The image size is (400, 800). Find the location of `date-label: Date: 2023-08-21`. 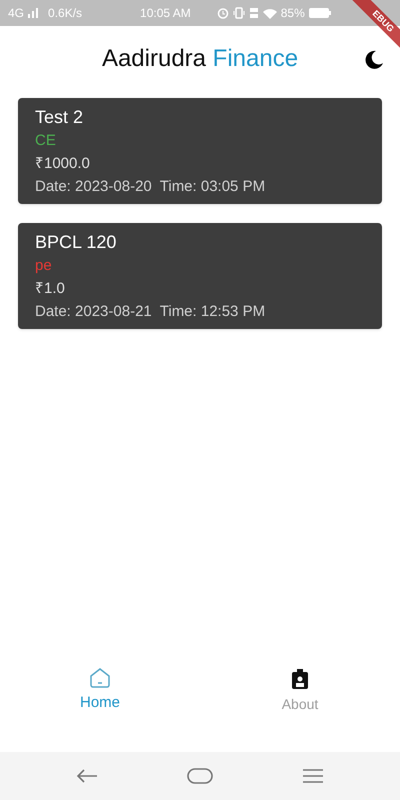

date-label: Date: 2023-08-21 is located at coordinates (93, 312).